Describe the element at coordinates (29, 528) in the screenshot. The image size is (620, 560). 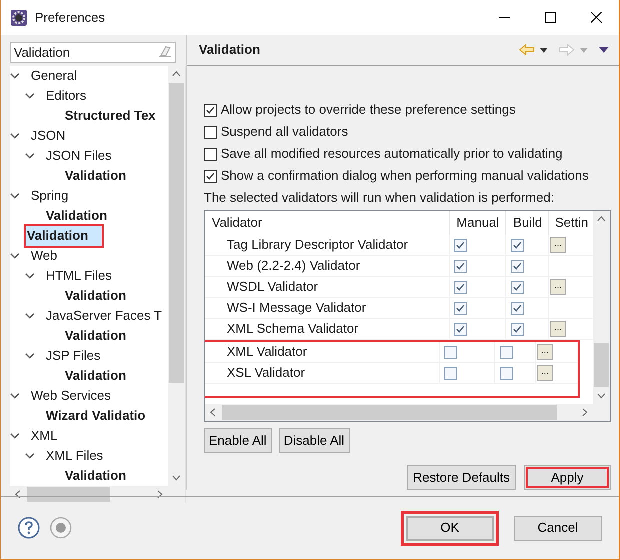
I see `help-icon` at that location.